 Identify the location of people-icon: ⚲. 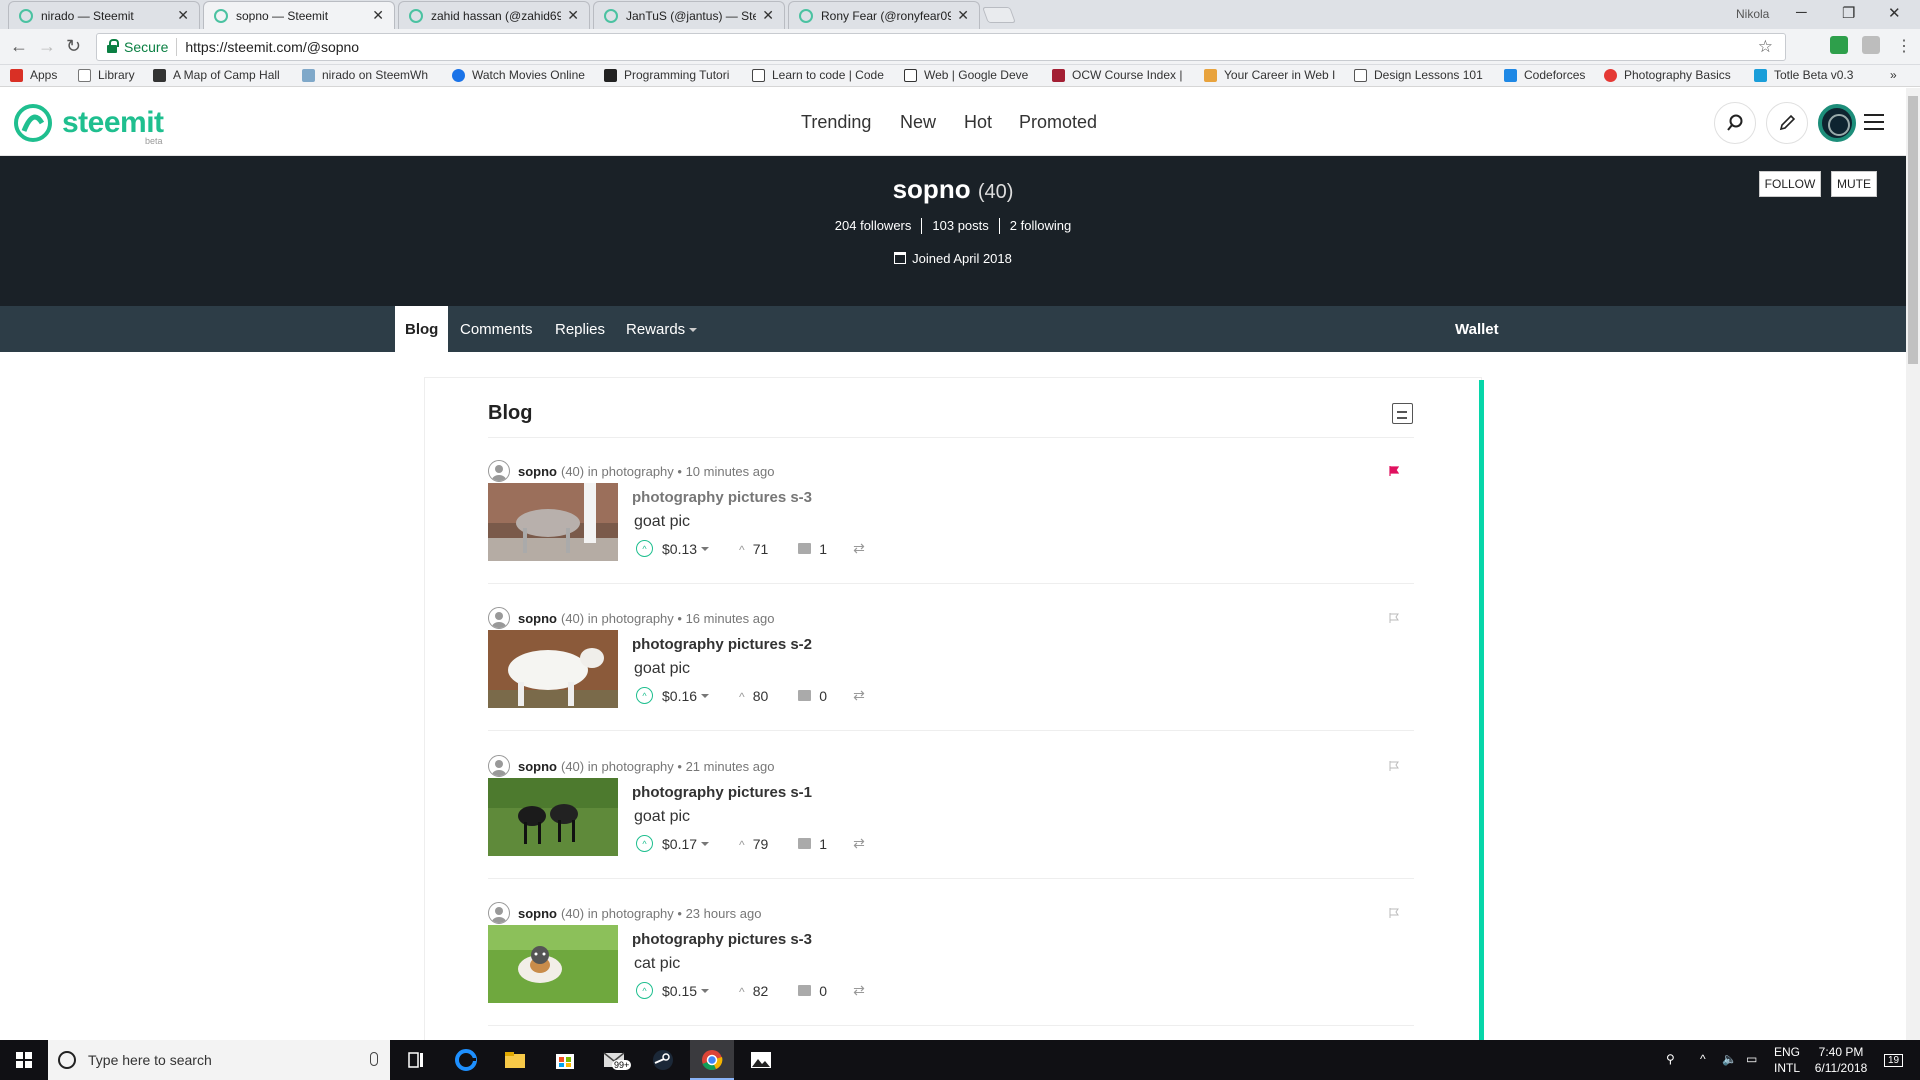
(1670, 1059).